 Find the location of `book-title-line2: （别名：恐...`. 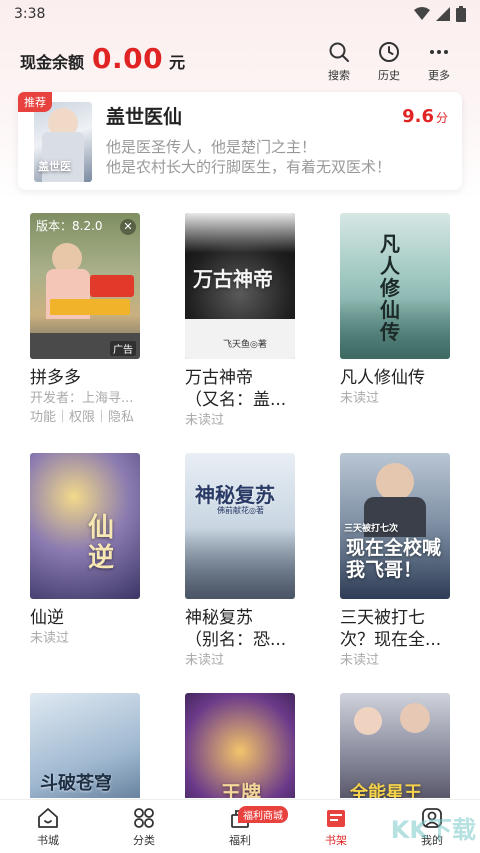

book-title-line2: （别名：恐... is located at coordinates (236, 640).